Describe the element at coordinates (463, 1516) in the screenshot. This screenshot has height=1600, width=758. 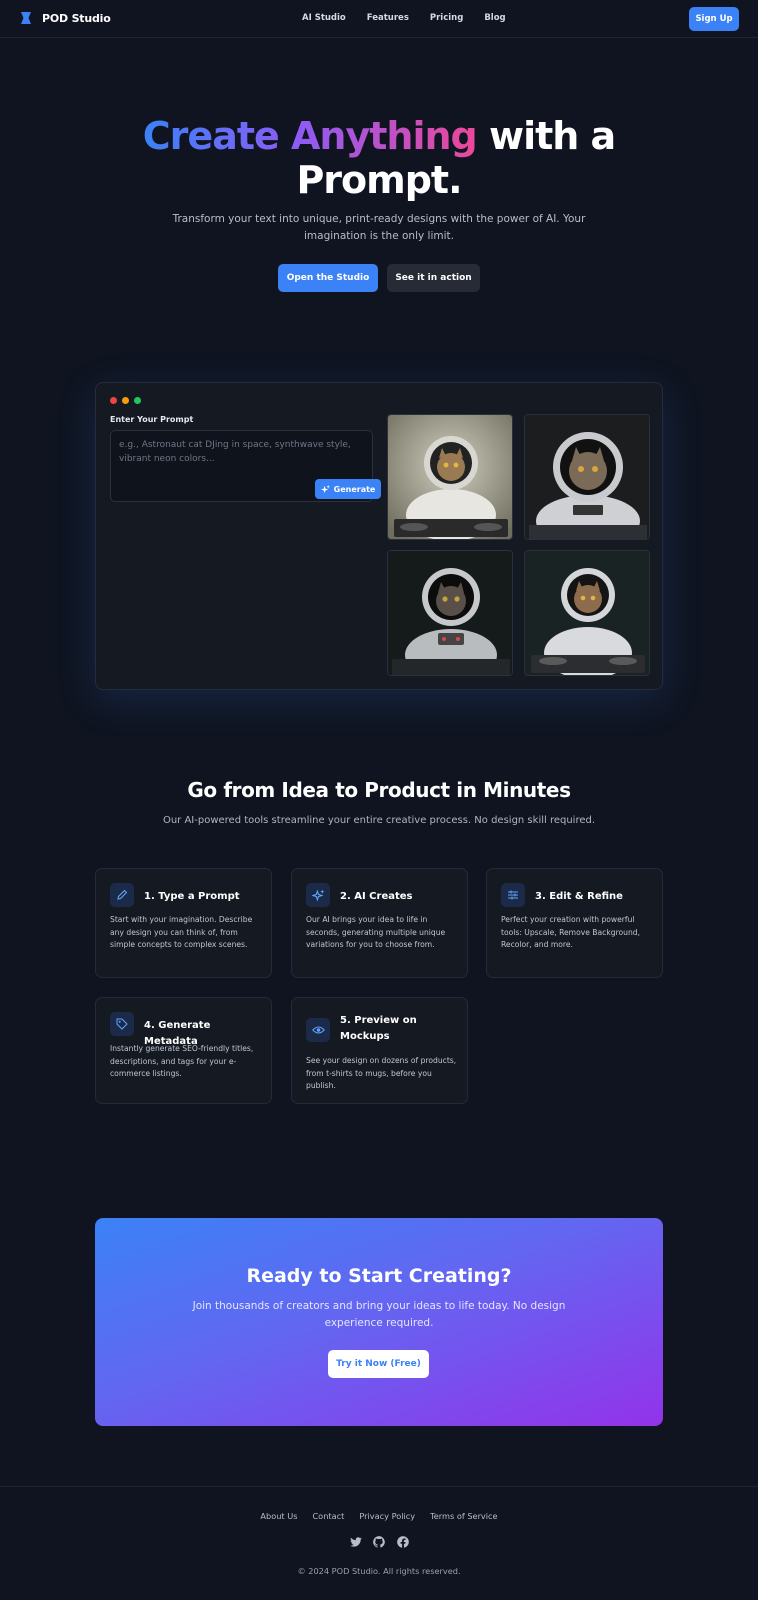
I see `footer-link-terms: Terms of Service` at that location.